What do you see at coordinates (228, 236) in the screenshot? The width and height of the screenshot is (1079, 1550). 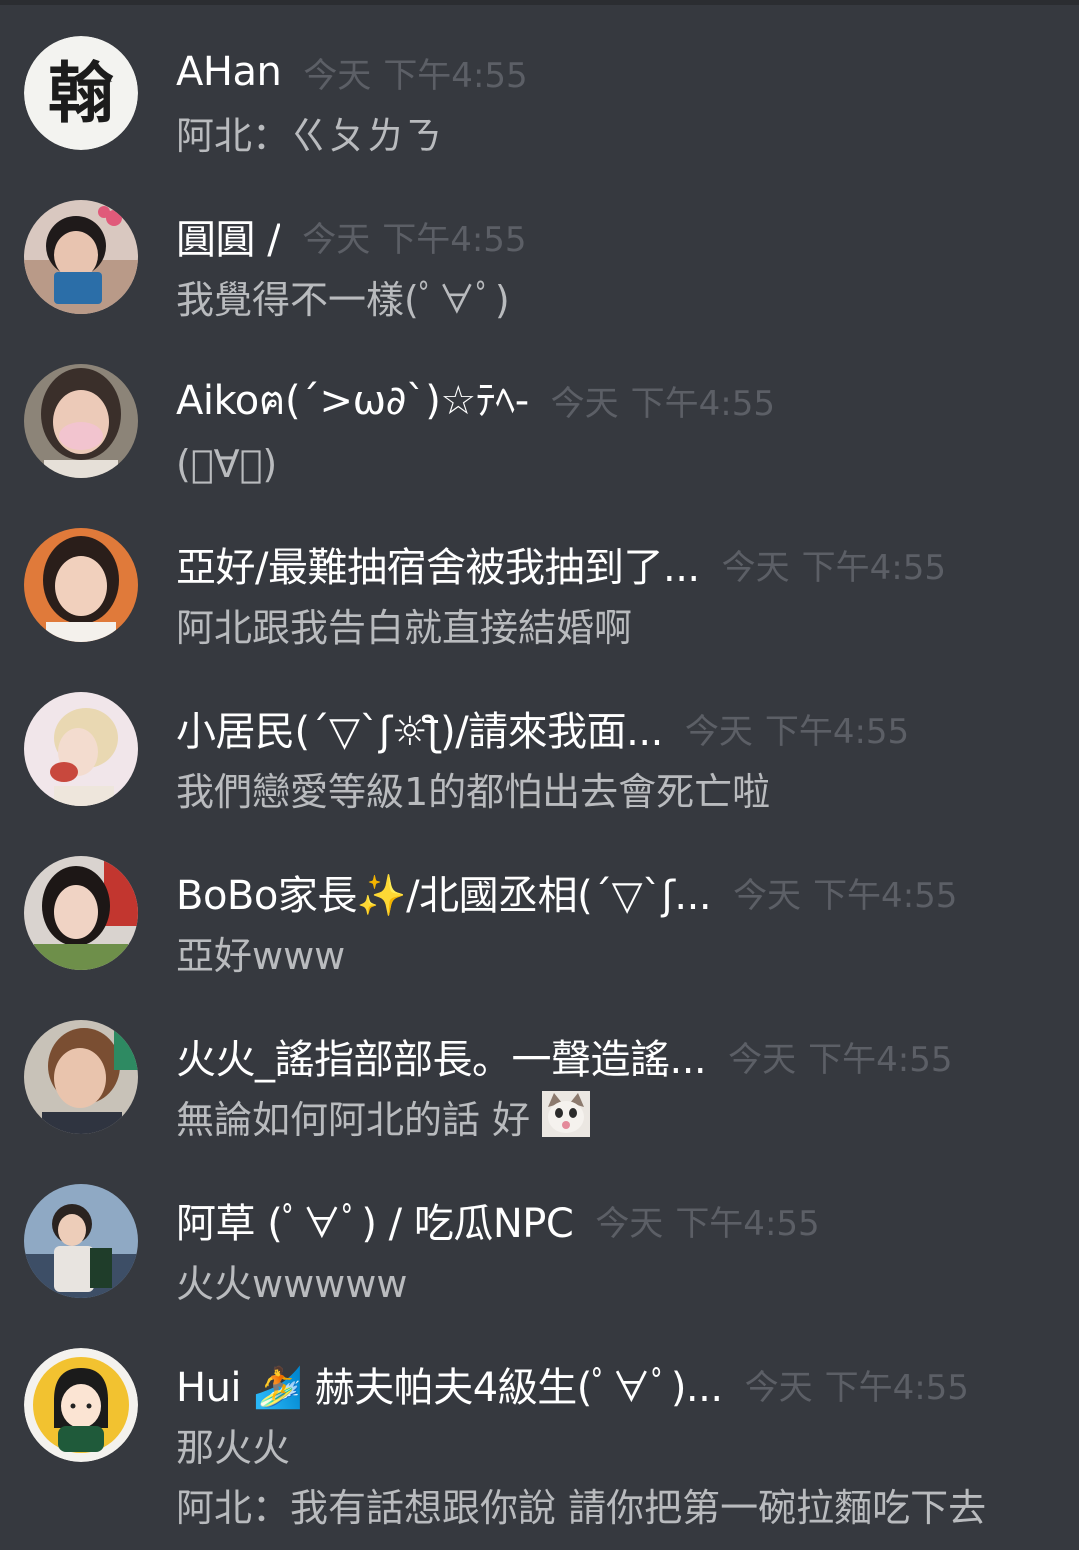 I see `username: 圓圓 /` at bounding box center [228, 236].